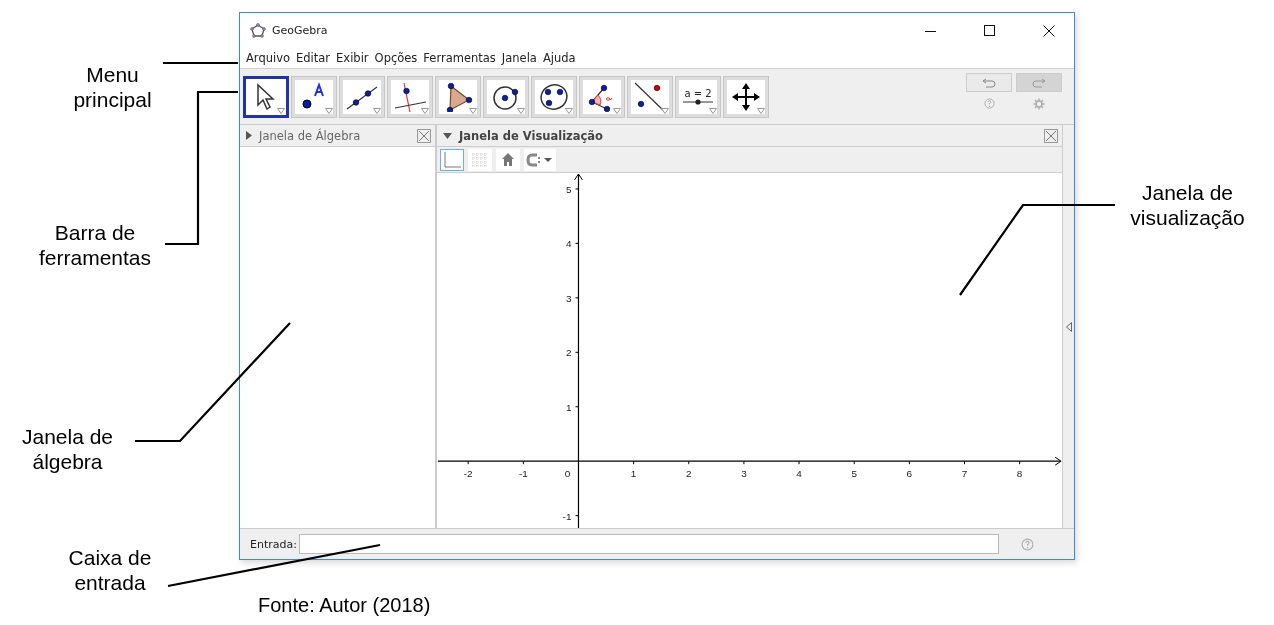  I want to click on undo-icon, so click(989, 82).